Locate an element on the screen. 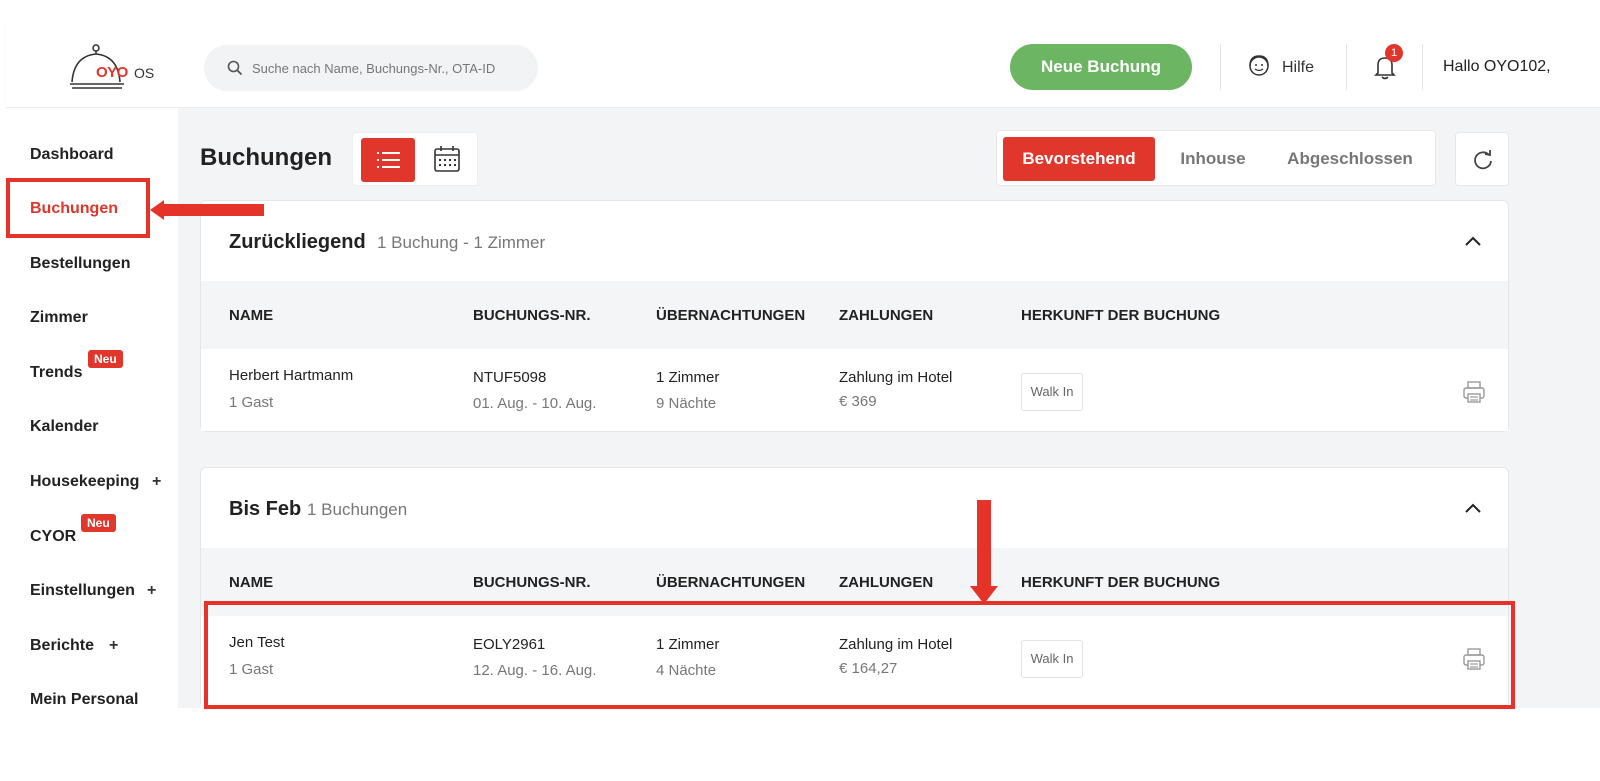 Image resolution: width=1600 pixels, height=781 pixels. section-summary: 1 Buchung - 1 Zimmer is located at coordinates (461, 242).